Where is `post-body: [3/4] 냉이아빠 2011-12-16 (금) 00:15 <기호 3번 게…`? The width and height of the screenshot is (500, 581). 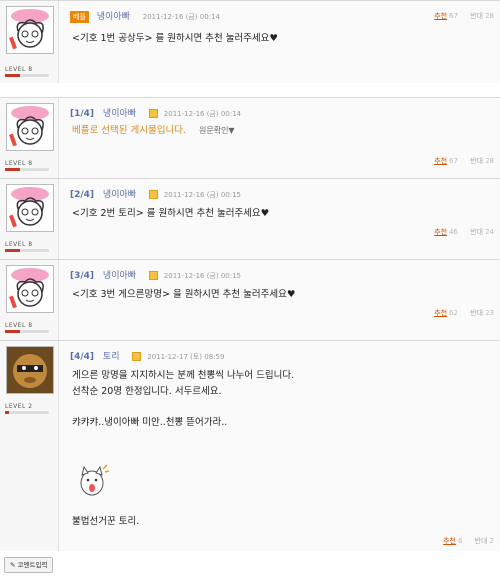 post-body: [3/4] 냉이아빠 2011-12-16 (금) 00:15 <기호 3번 게… is located at coordinates (279, 300).